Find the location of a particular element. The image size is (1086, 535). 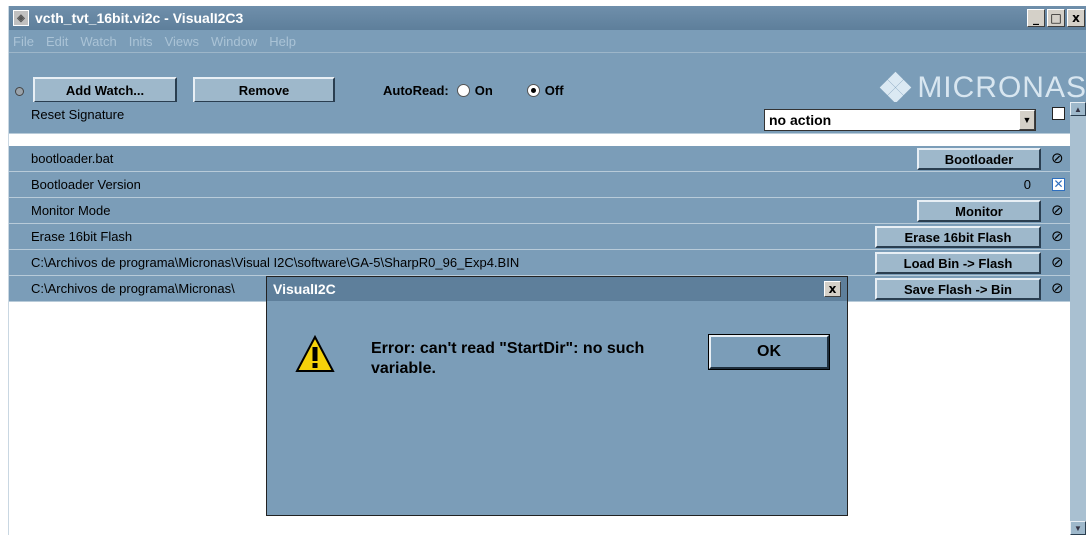

ok-button: OK is located at coordinates (769, 352).